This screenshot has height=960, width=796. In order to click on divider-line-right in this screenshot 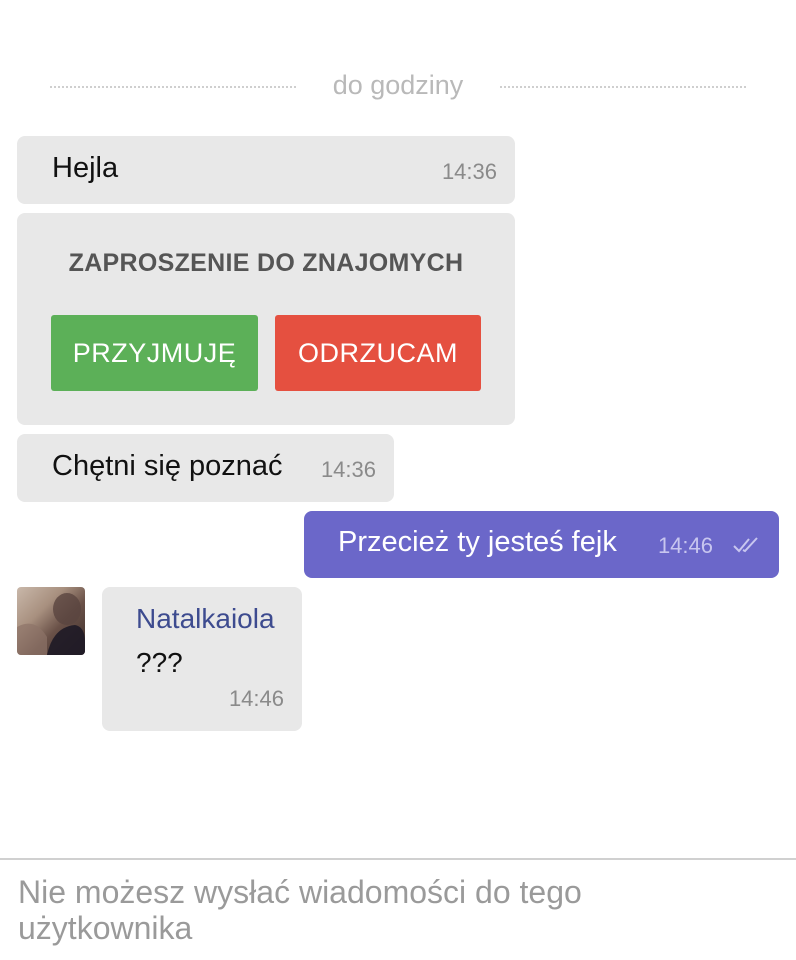, I will do `click(623, 87)`.